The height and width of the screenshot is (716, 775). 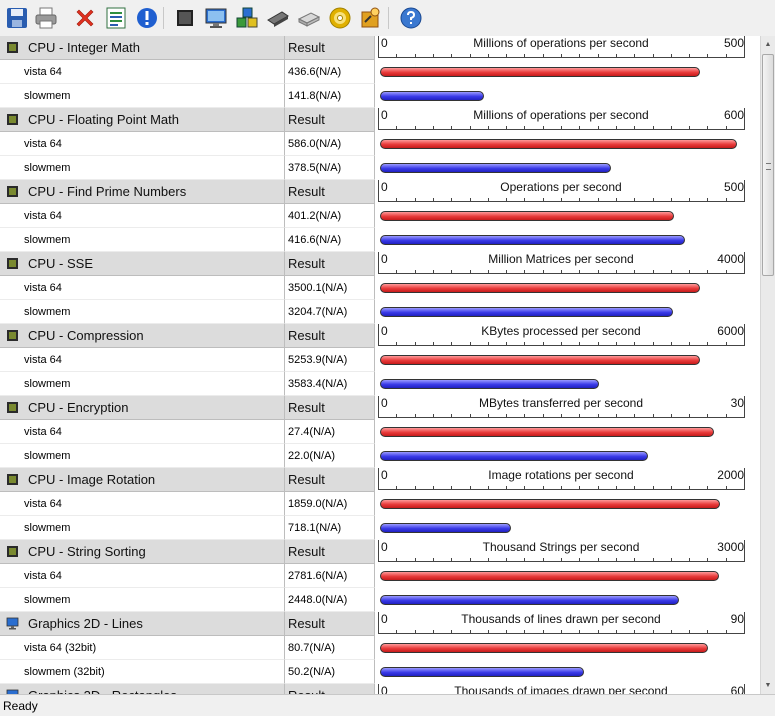 I want to click on table-row: slowmem 378.5(N/A), so click(x=380, y=168).